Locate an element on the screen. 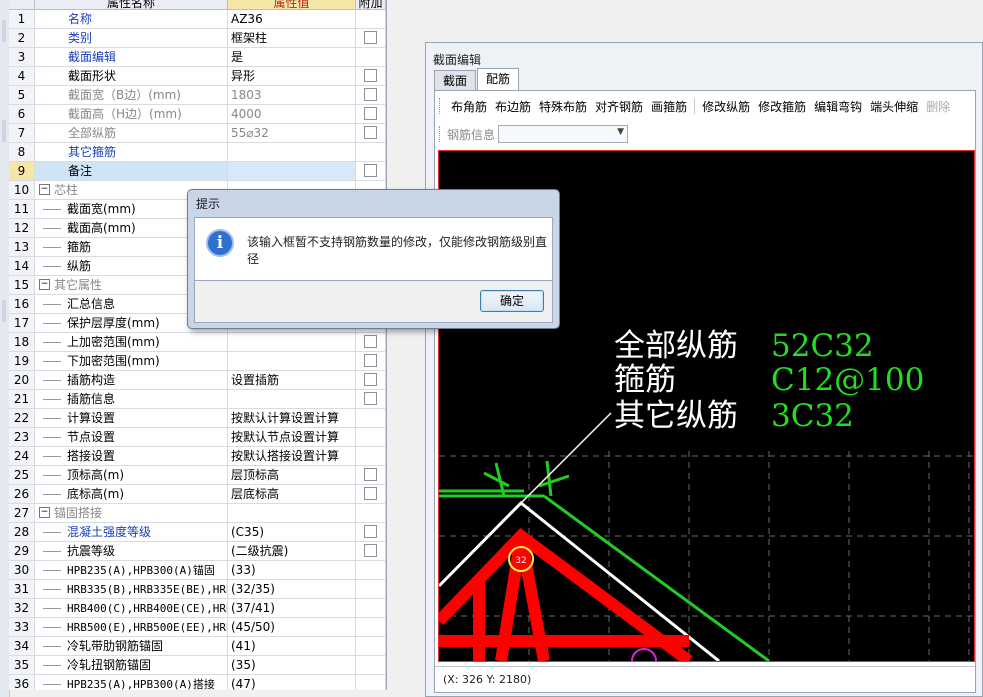 This screenshot has height=697, width=983. table-row: 35 冷轧扭钢筋锚固 (35) is located at coordinates (197, 665).